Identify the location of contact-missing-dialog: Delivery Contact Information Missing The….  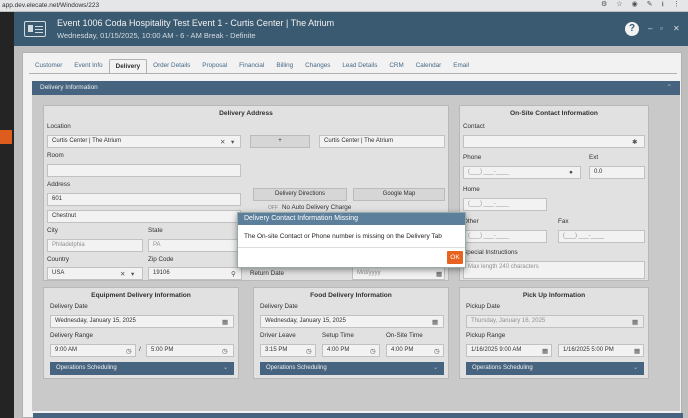
(351, 240).